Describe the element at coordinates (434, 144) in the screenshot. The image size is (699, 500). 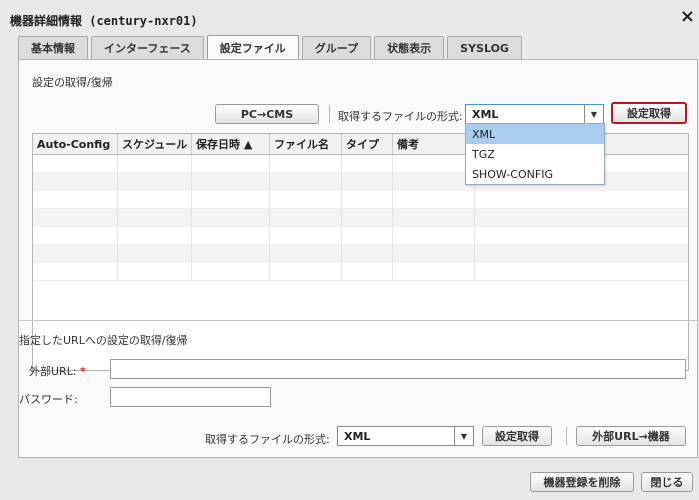
I see `column-header-notes: 備考` at that location.